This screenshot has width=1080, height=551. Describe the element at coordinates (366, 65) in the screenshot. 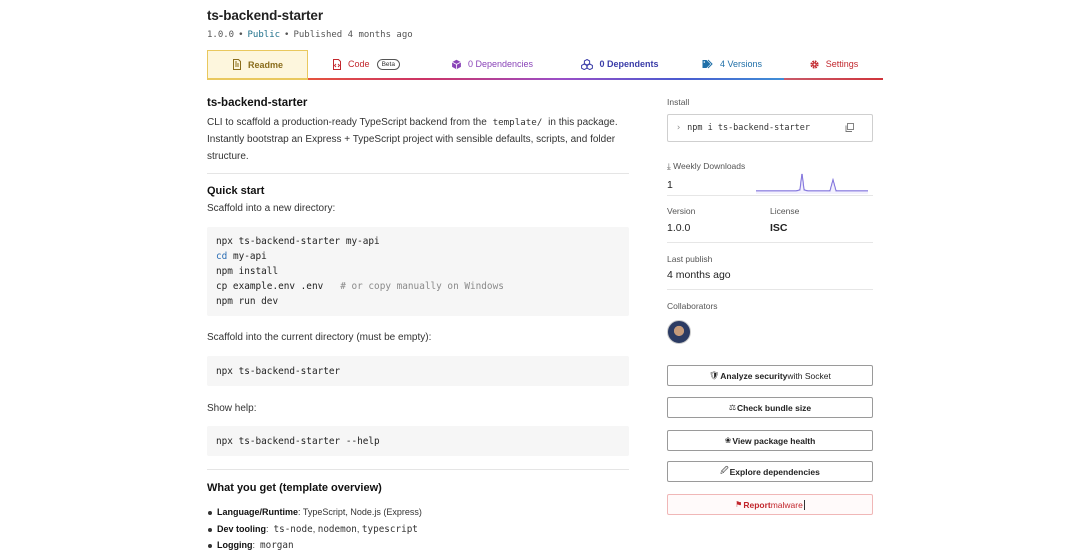

I see `tab-code: Code Beta` at that location.